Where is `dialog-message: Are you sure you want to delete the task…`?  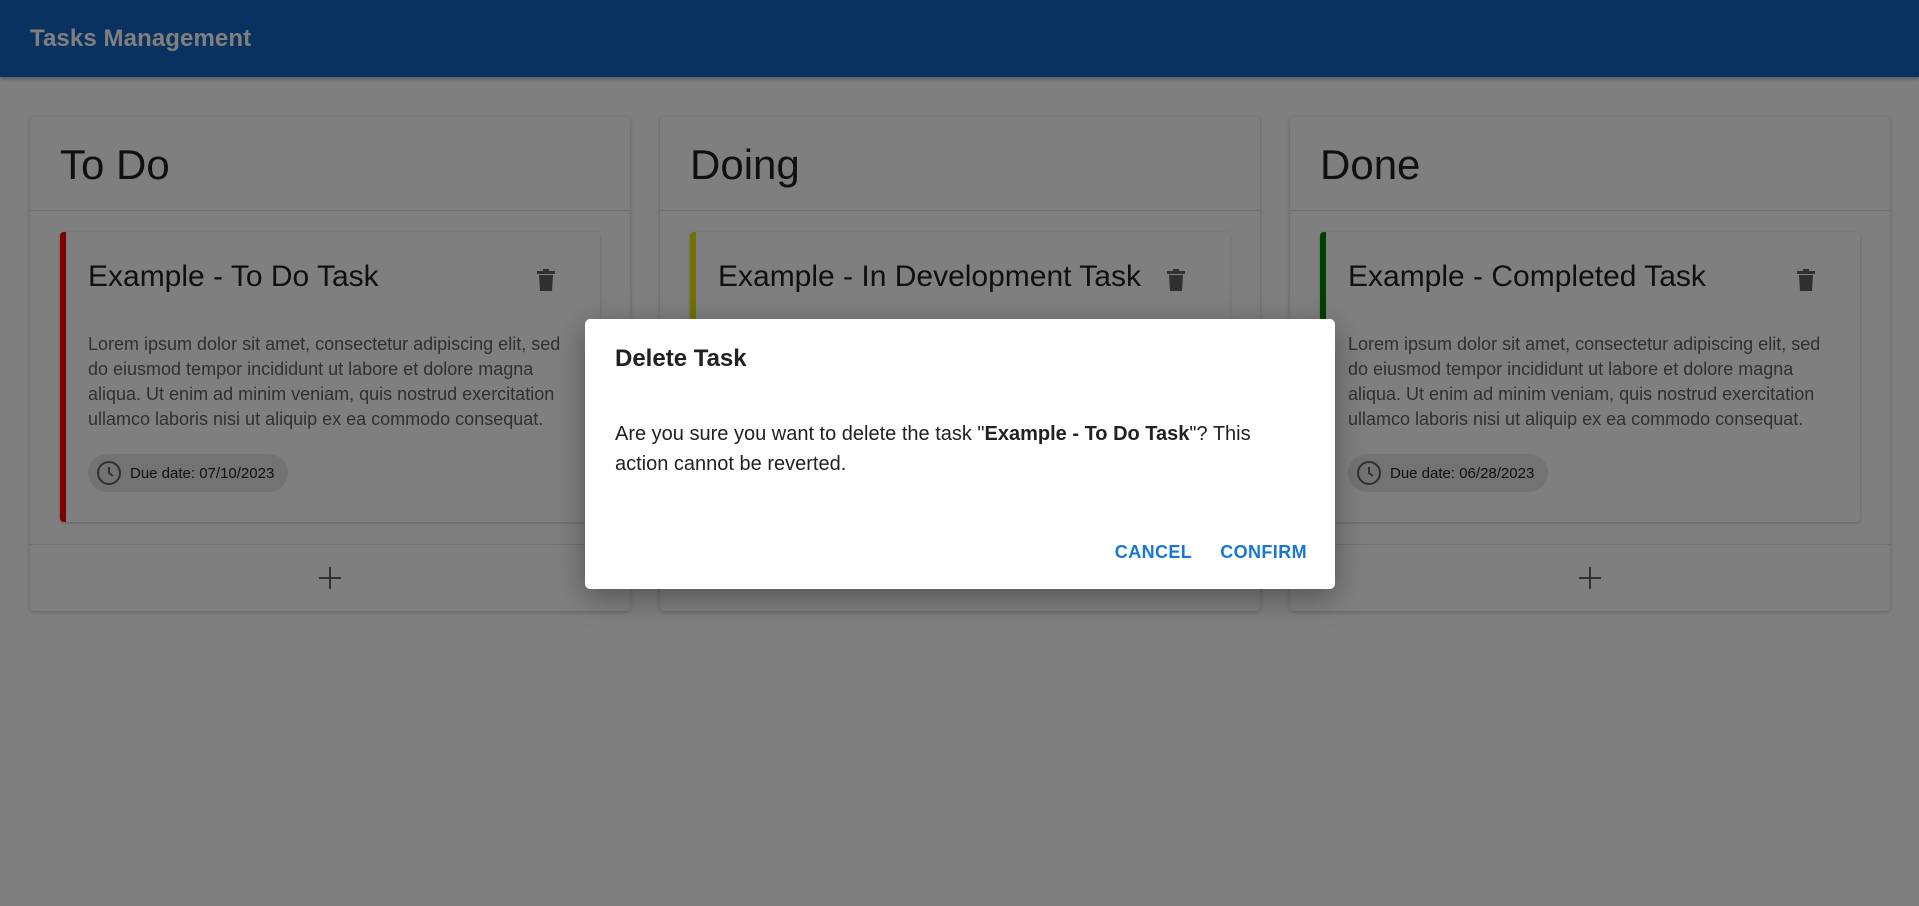
dialog-message: Are you sure you want to delete the task… is located at coordinates (945, 449).